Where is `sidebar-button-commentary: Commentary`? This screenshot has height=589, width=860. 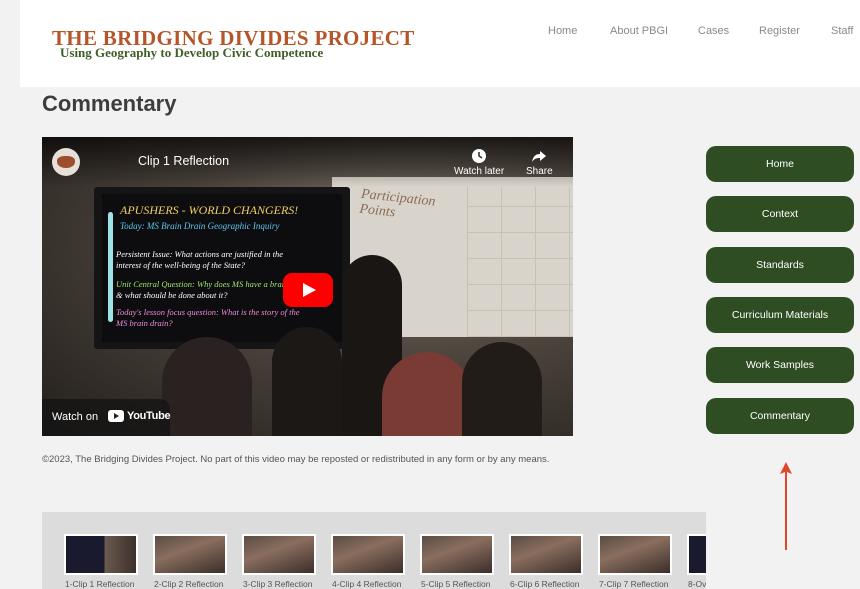
sidebar-button-commentary: Commentary is located at coordinates (780, 416).